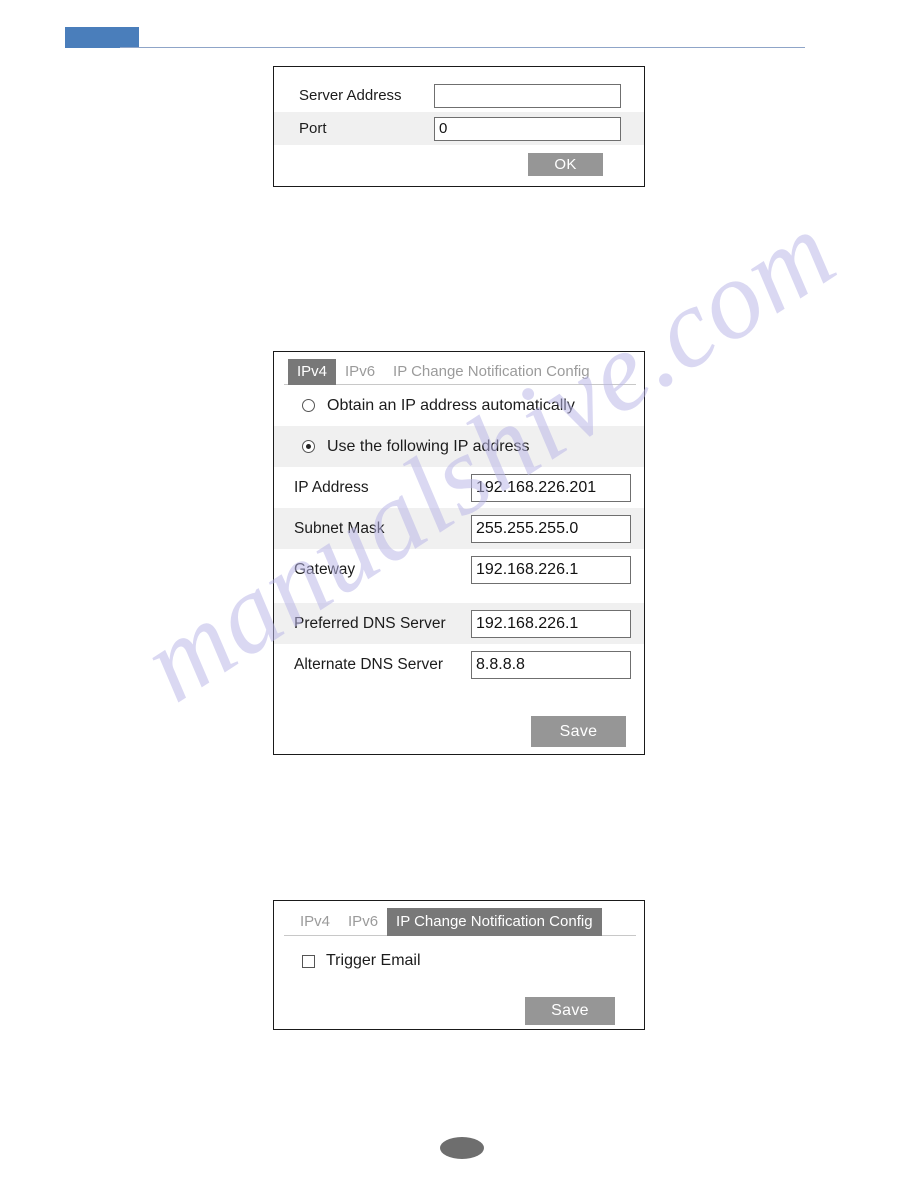 The image size is (918, 1188). Describe the element at coordinates (331, 487) in the screenshot. I see `ip-address-label: IP Address` at that location.